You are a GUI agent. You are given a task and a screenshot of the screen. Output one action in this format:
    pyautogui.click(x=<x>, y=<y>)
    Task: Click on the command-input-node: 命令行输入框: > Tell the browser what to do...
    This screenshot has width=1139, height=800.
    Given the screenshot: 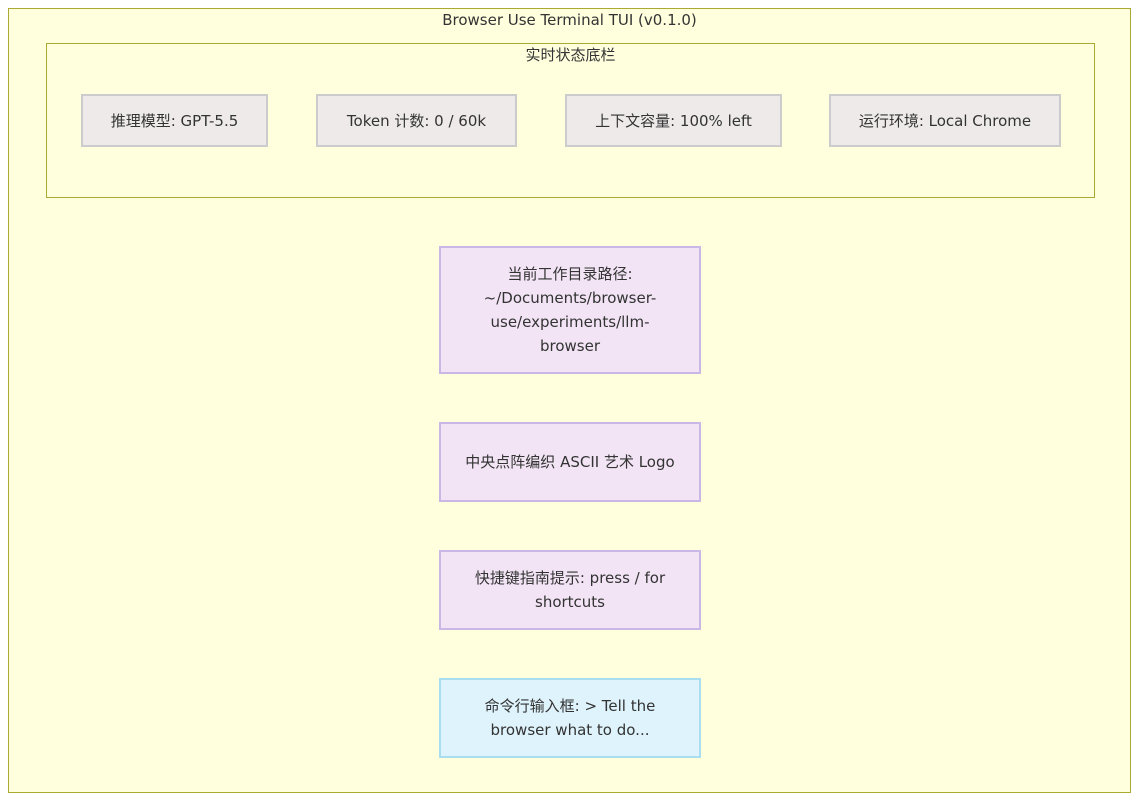 What is the action you would take?
    pyautogui.click(x=570, y=718)
    